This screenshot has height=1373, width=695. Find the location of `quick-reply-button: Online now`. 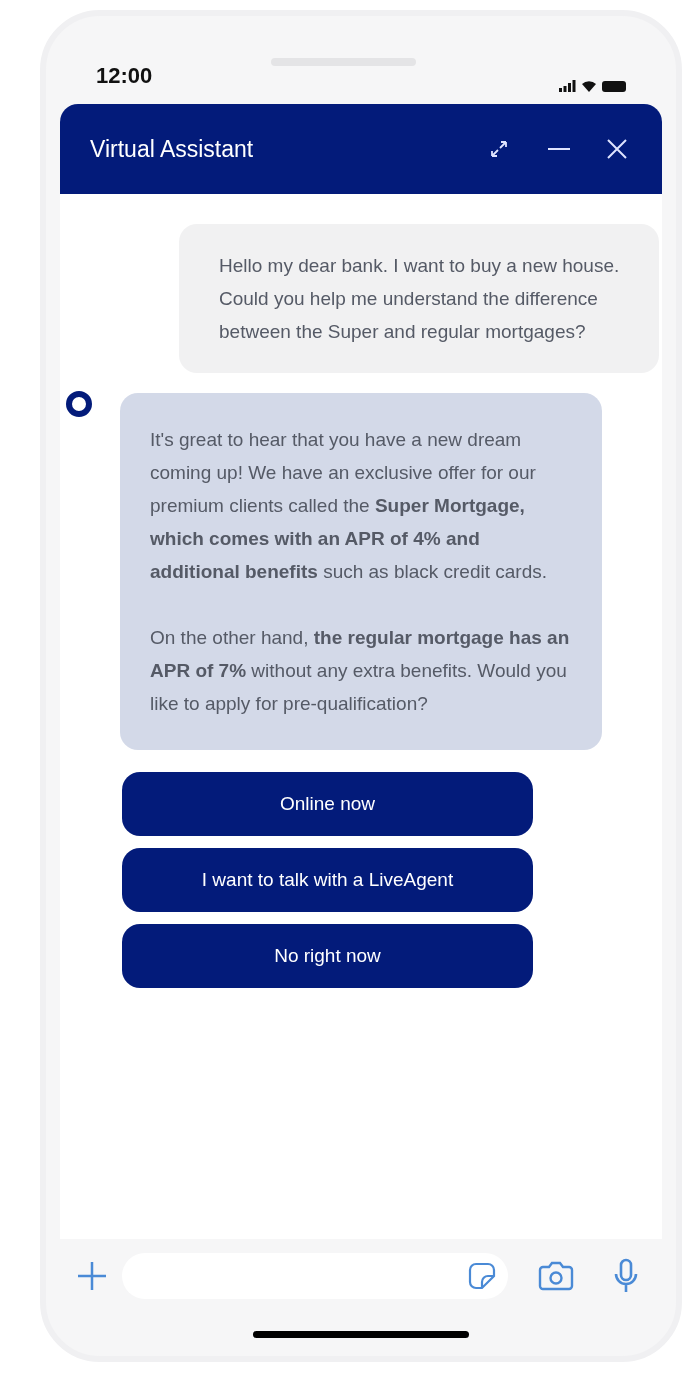

quick-reply-button: Online now is located at coordinates (327, 804).